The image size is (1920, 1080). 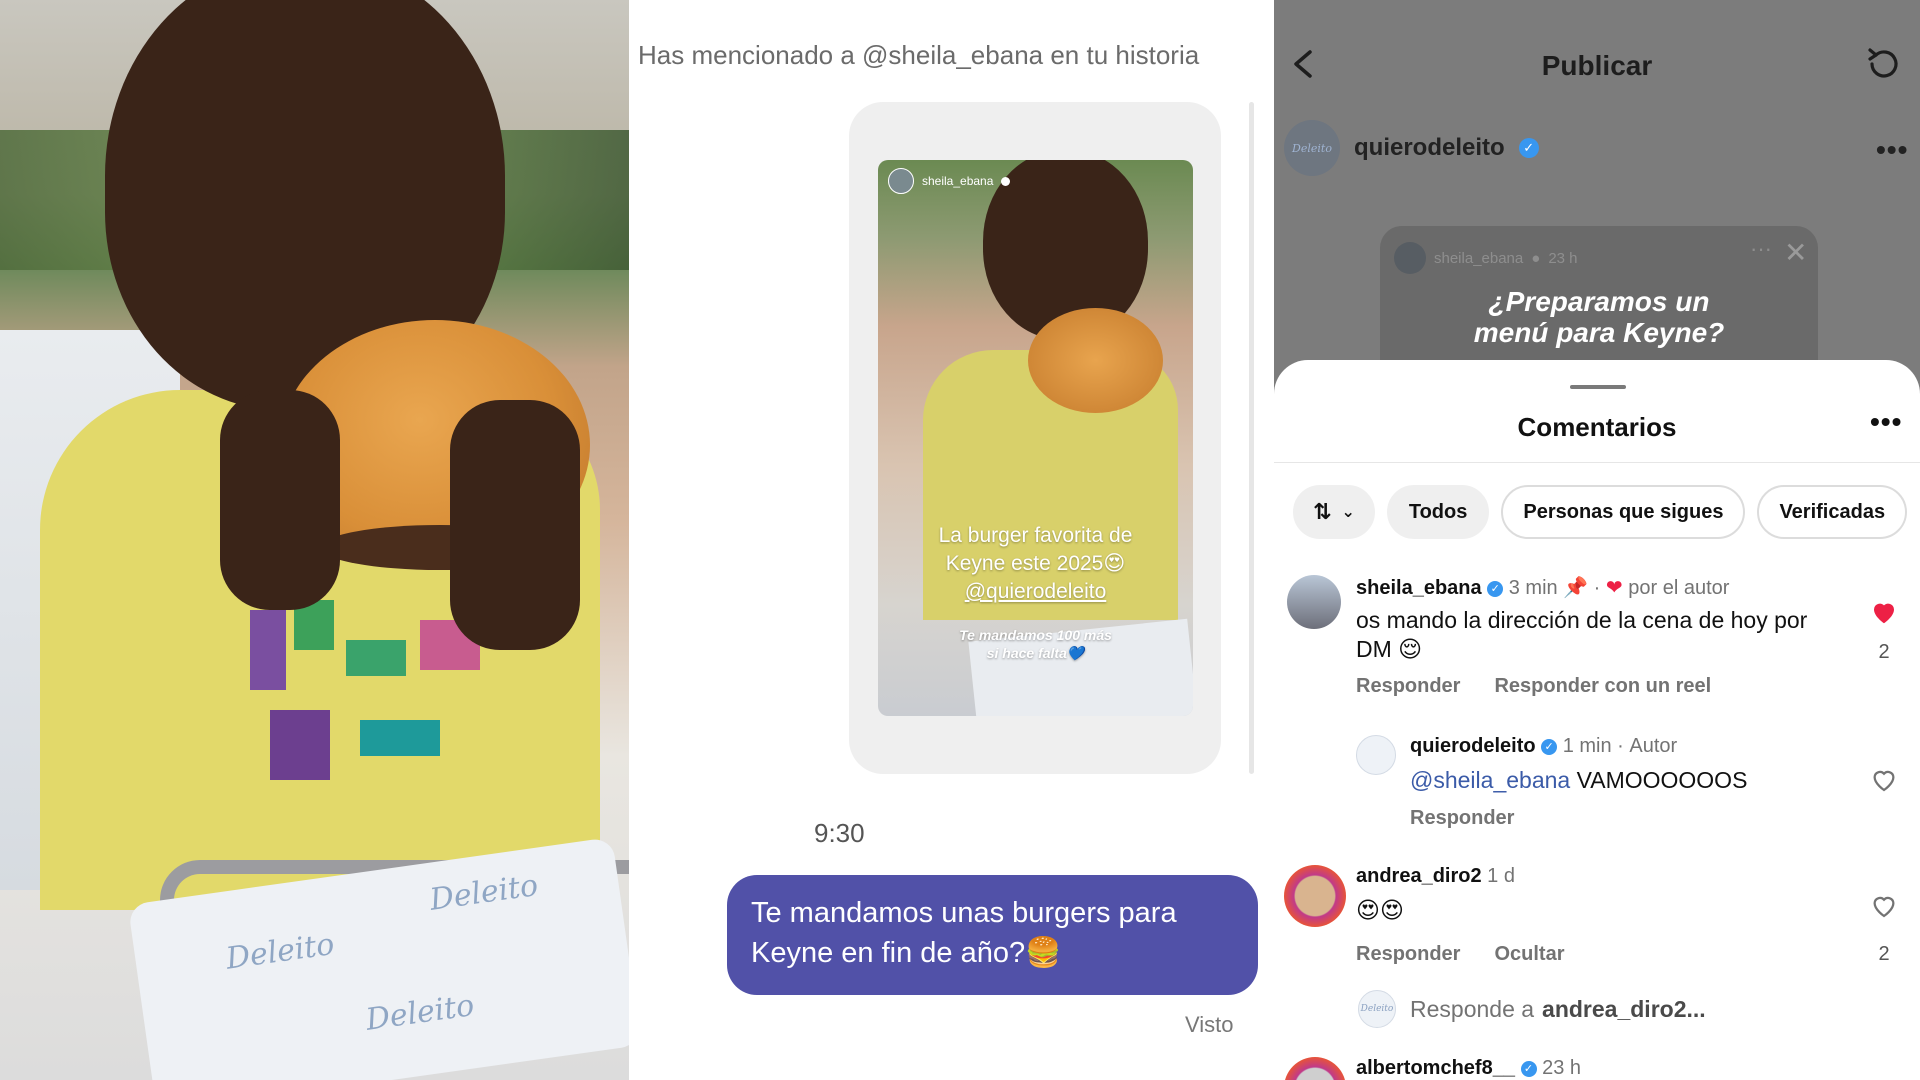 I want to click on more-options-icon: ···, so click(x=1761, y=249).